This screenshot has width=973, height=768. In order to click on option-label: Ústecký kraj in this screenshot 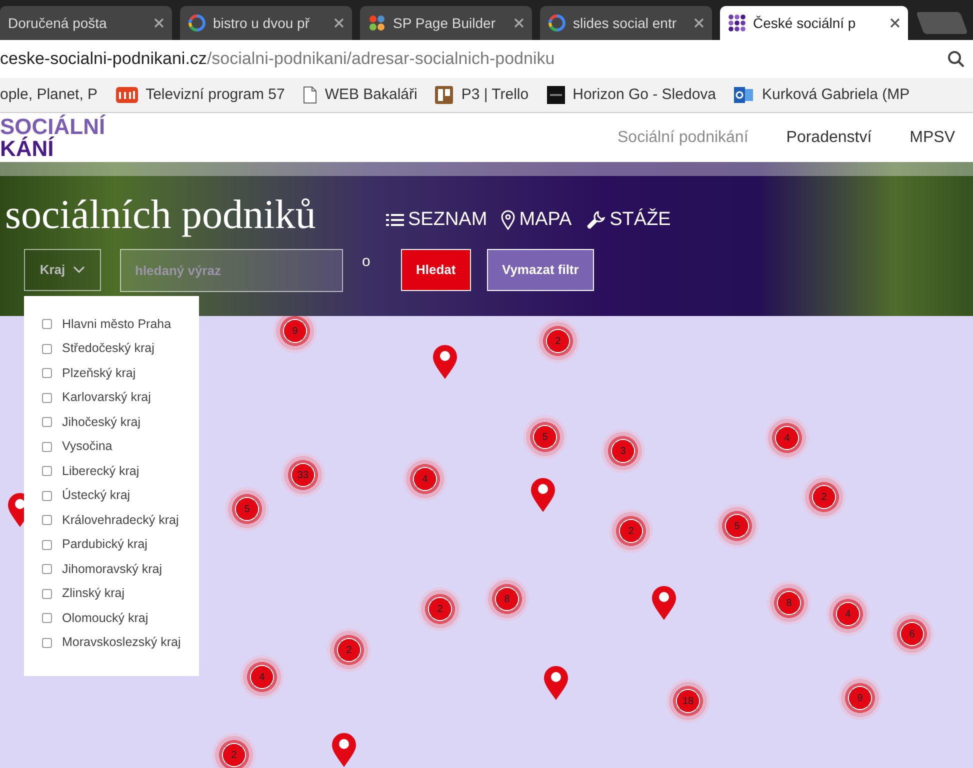, I will do `click(96, 496)`.